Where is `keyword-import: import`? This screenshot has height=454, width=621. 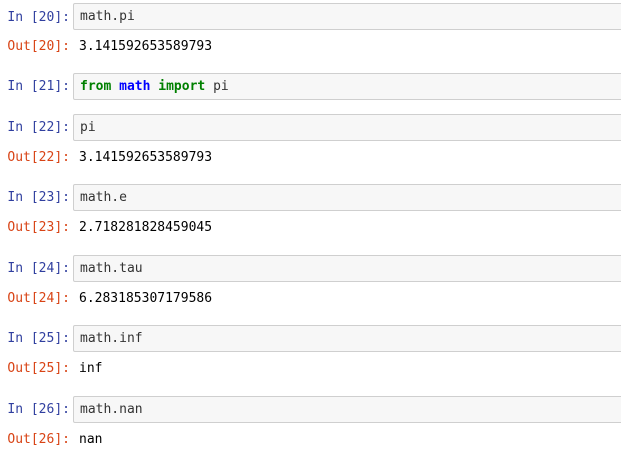 keyword-import: import is located at coordinates (182, 86).